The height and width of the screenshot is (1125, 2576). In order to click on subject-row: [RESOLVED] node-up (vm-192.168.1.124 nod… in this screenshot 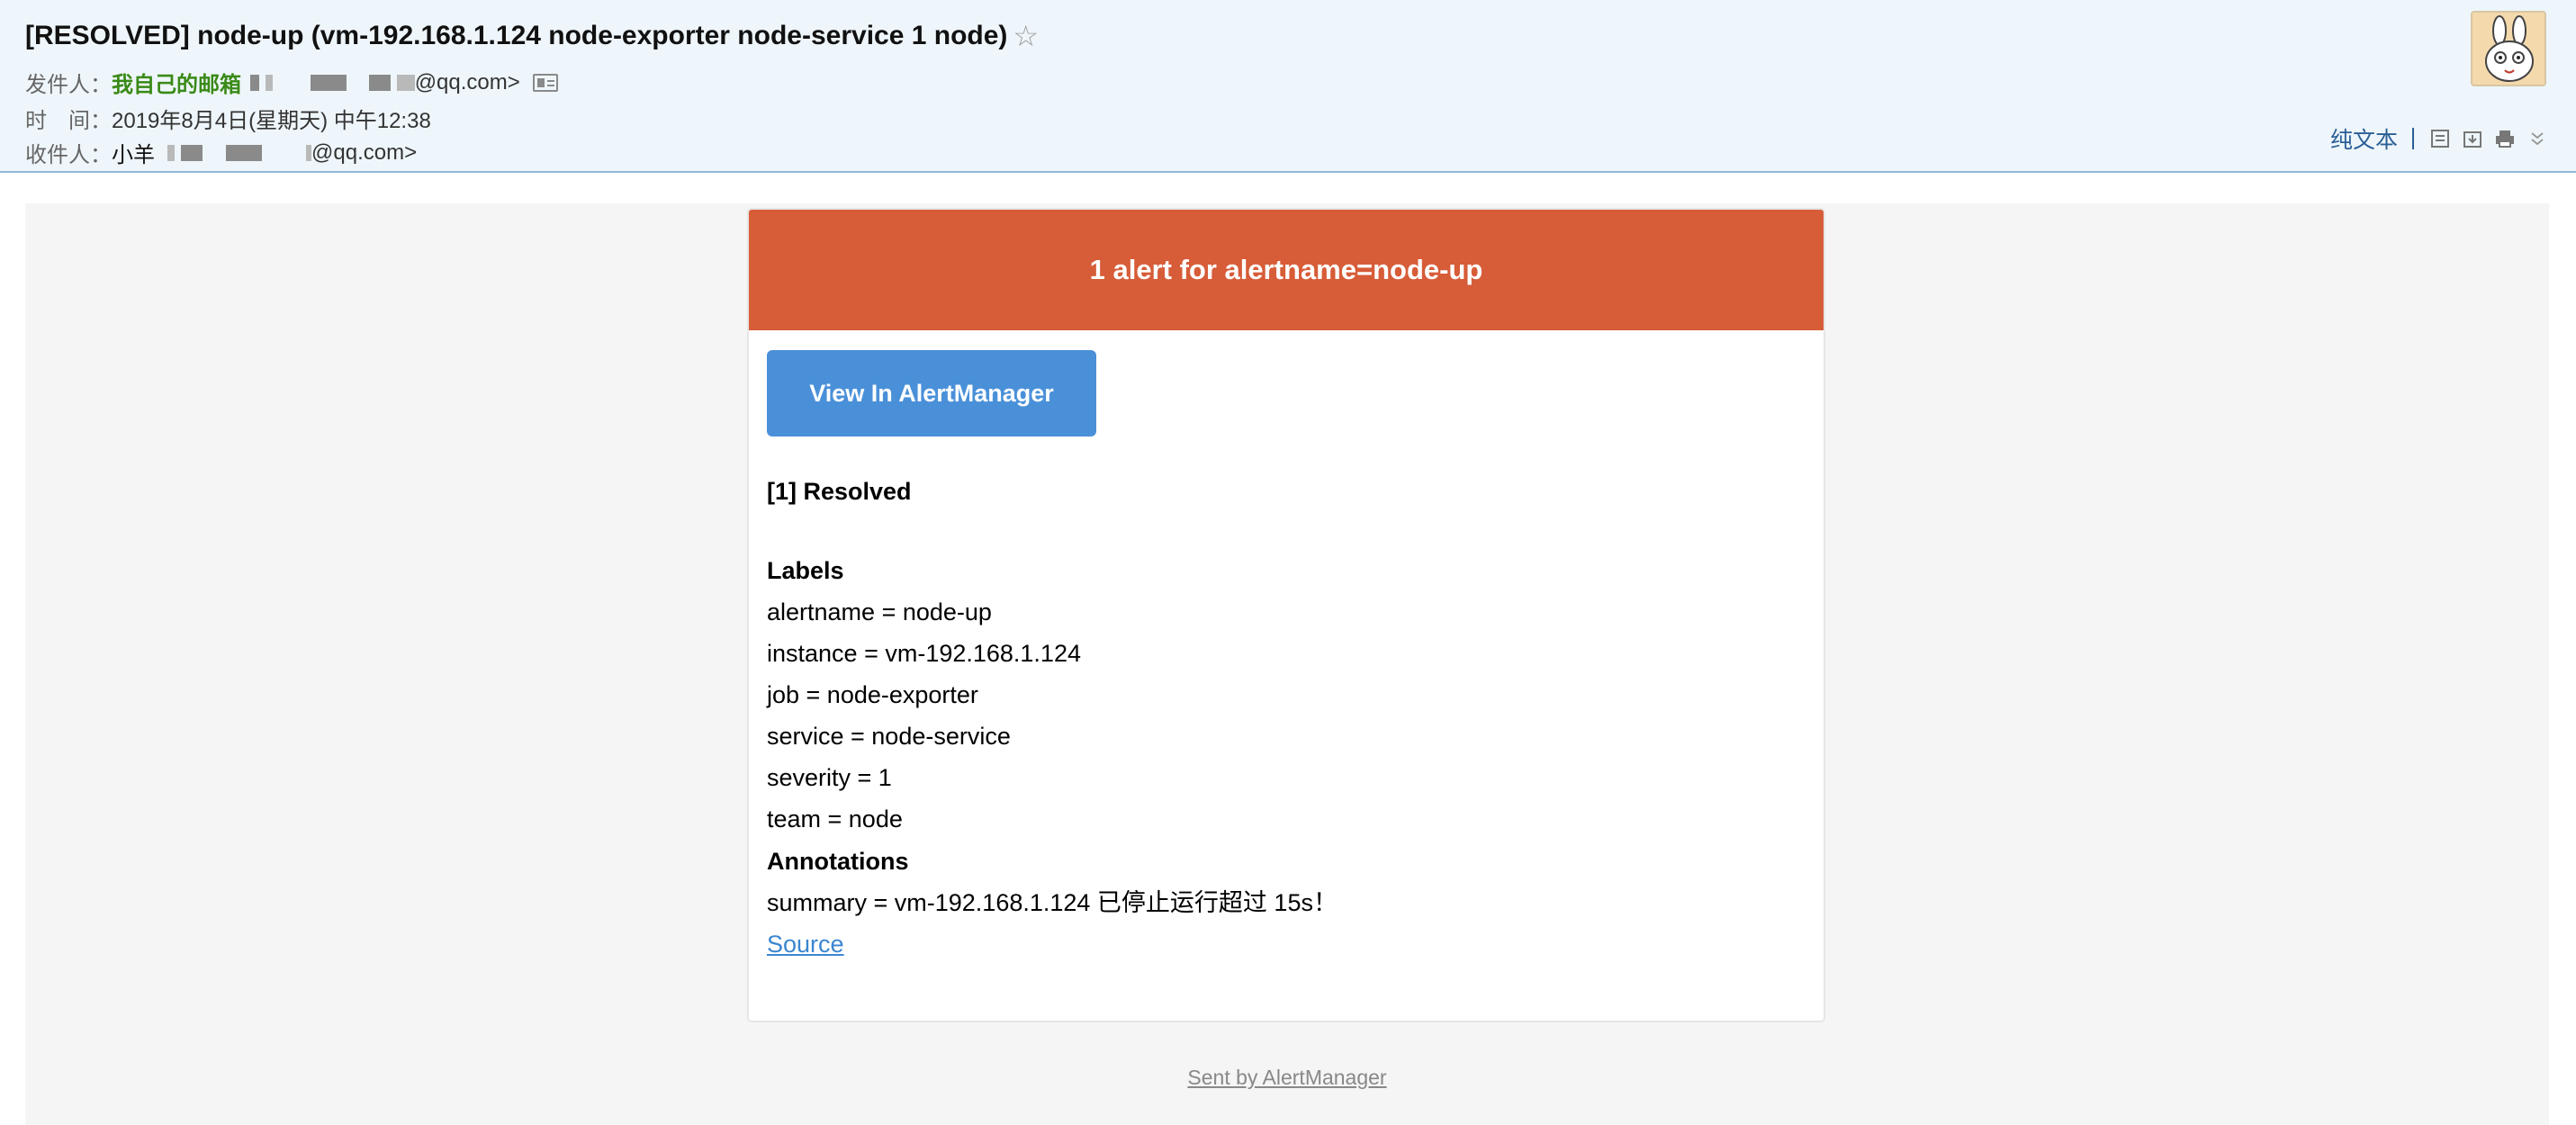, I will do `click(532, 36)`.